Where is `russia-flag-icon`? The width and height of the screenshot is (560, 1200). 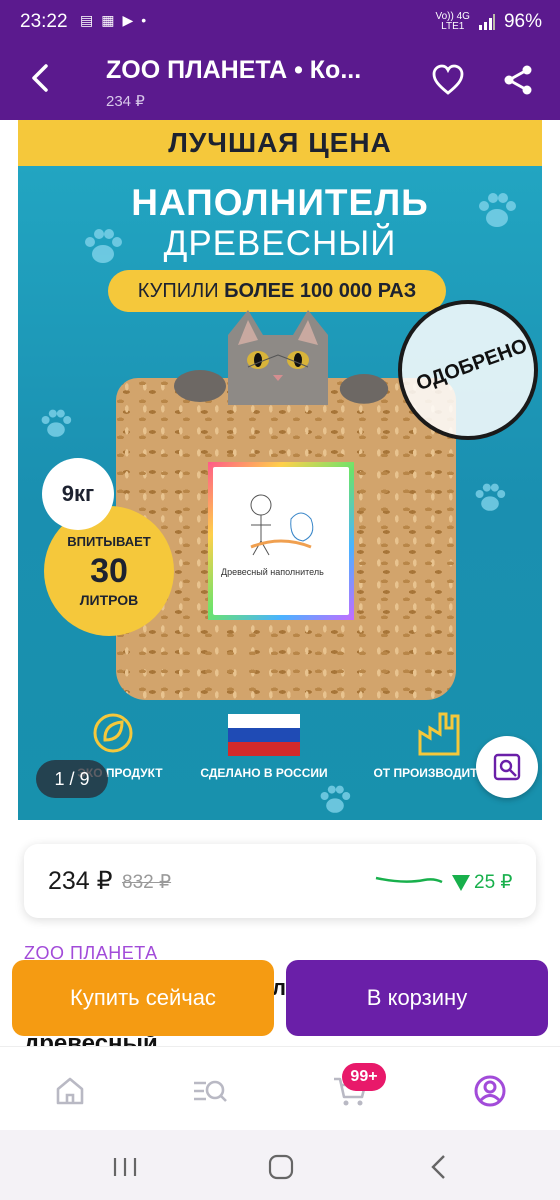
russia-flag-icon is located at coordinates (264, 735).